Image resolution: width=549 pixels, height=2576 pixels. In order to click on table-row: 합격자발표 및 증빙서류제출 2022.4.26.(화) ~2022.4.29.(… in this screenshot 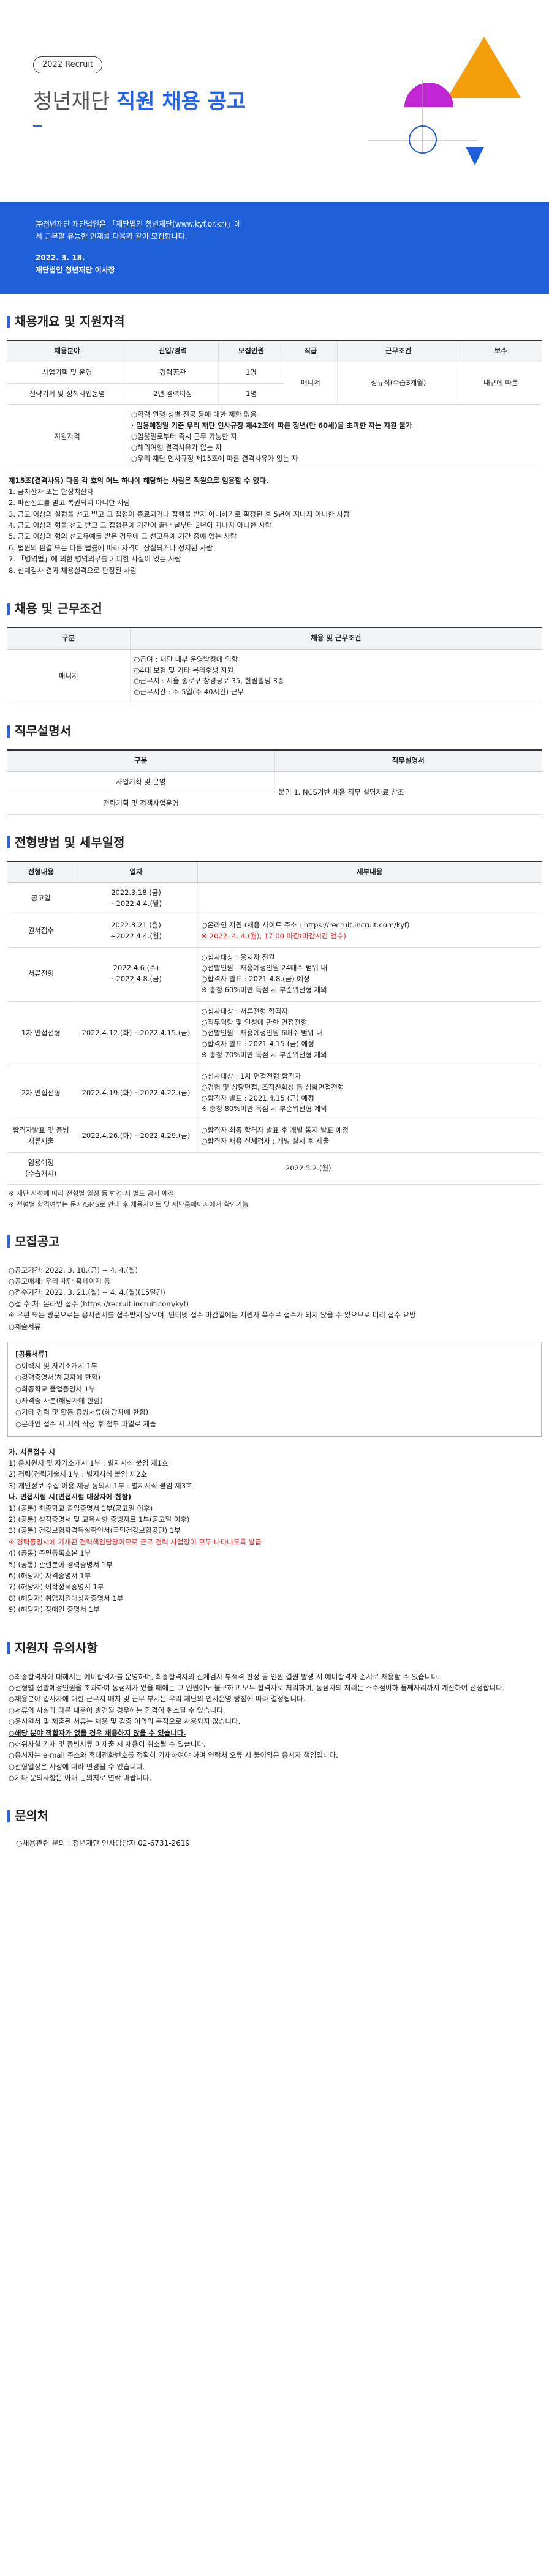, I will do `click(275, 1136)`.